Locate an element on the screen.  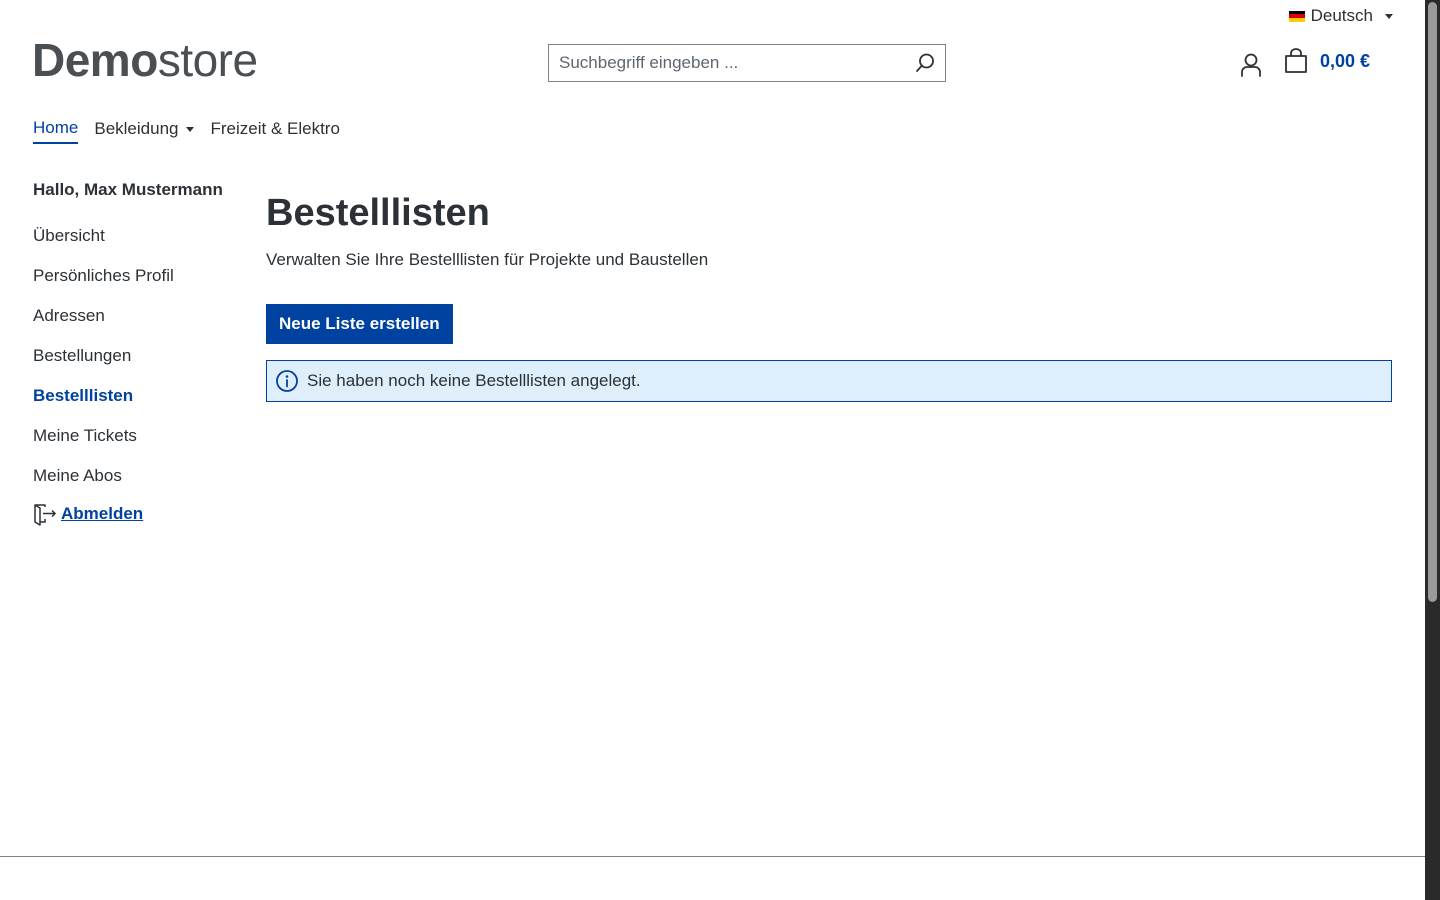
logo: Demostore is located at coordinates (145, 60).